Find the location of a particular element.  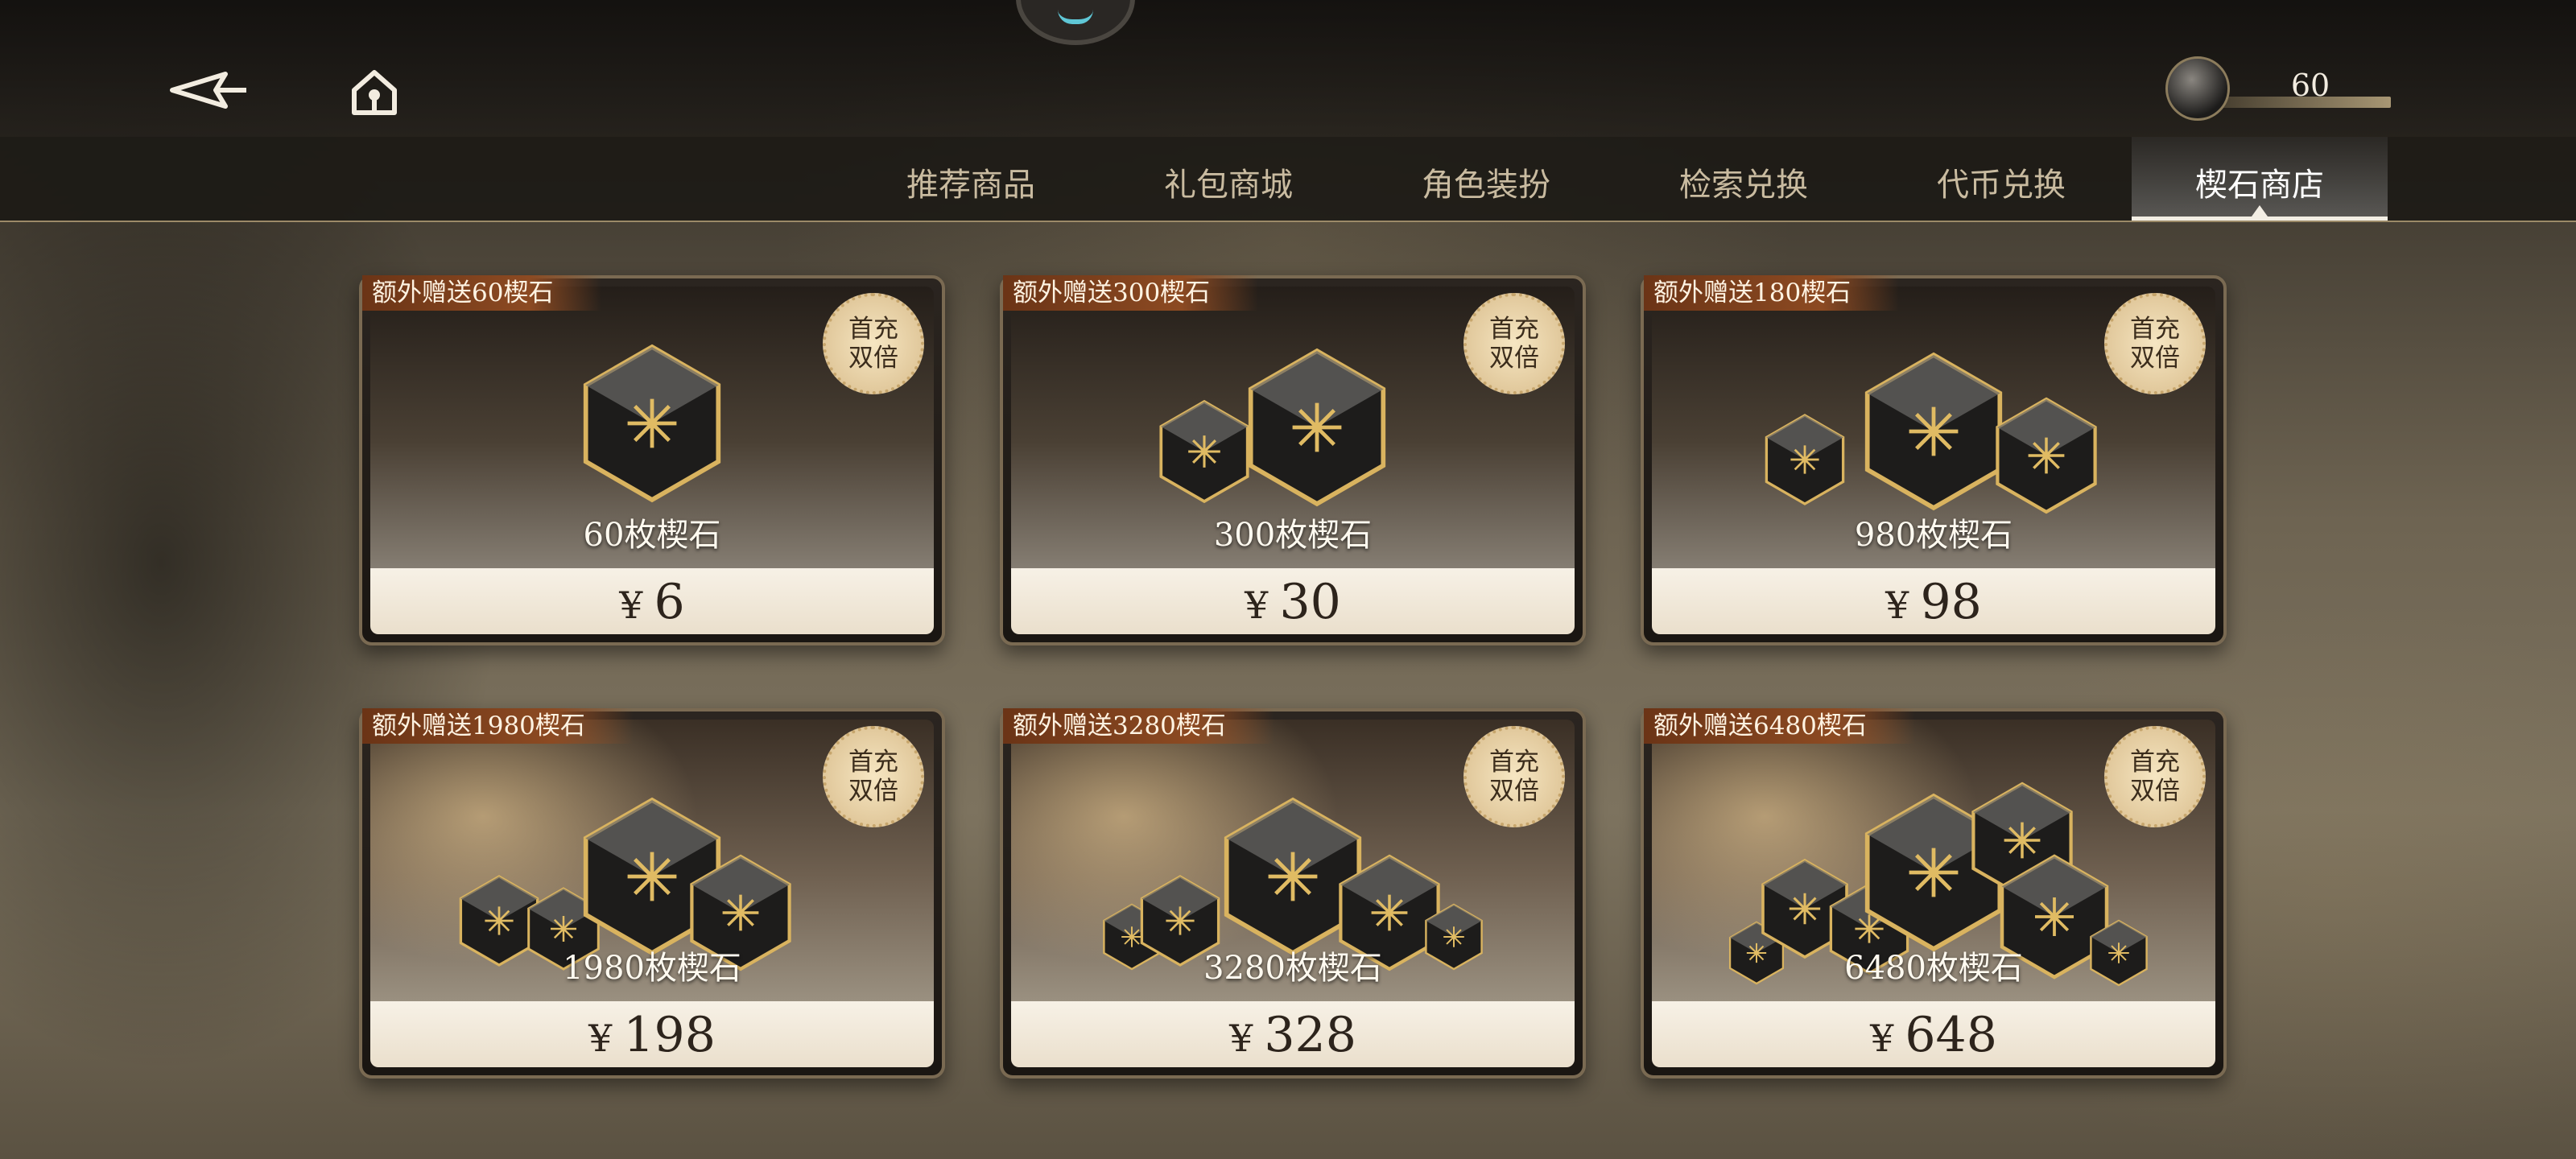

active-tab-caret-icon is located at coordinates (2260, 211).